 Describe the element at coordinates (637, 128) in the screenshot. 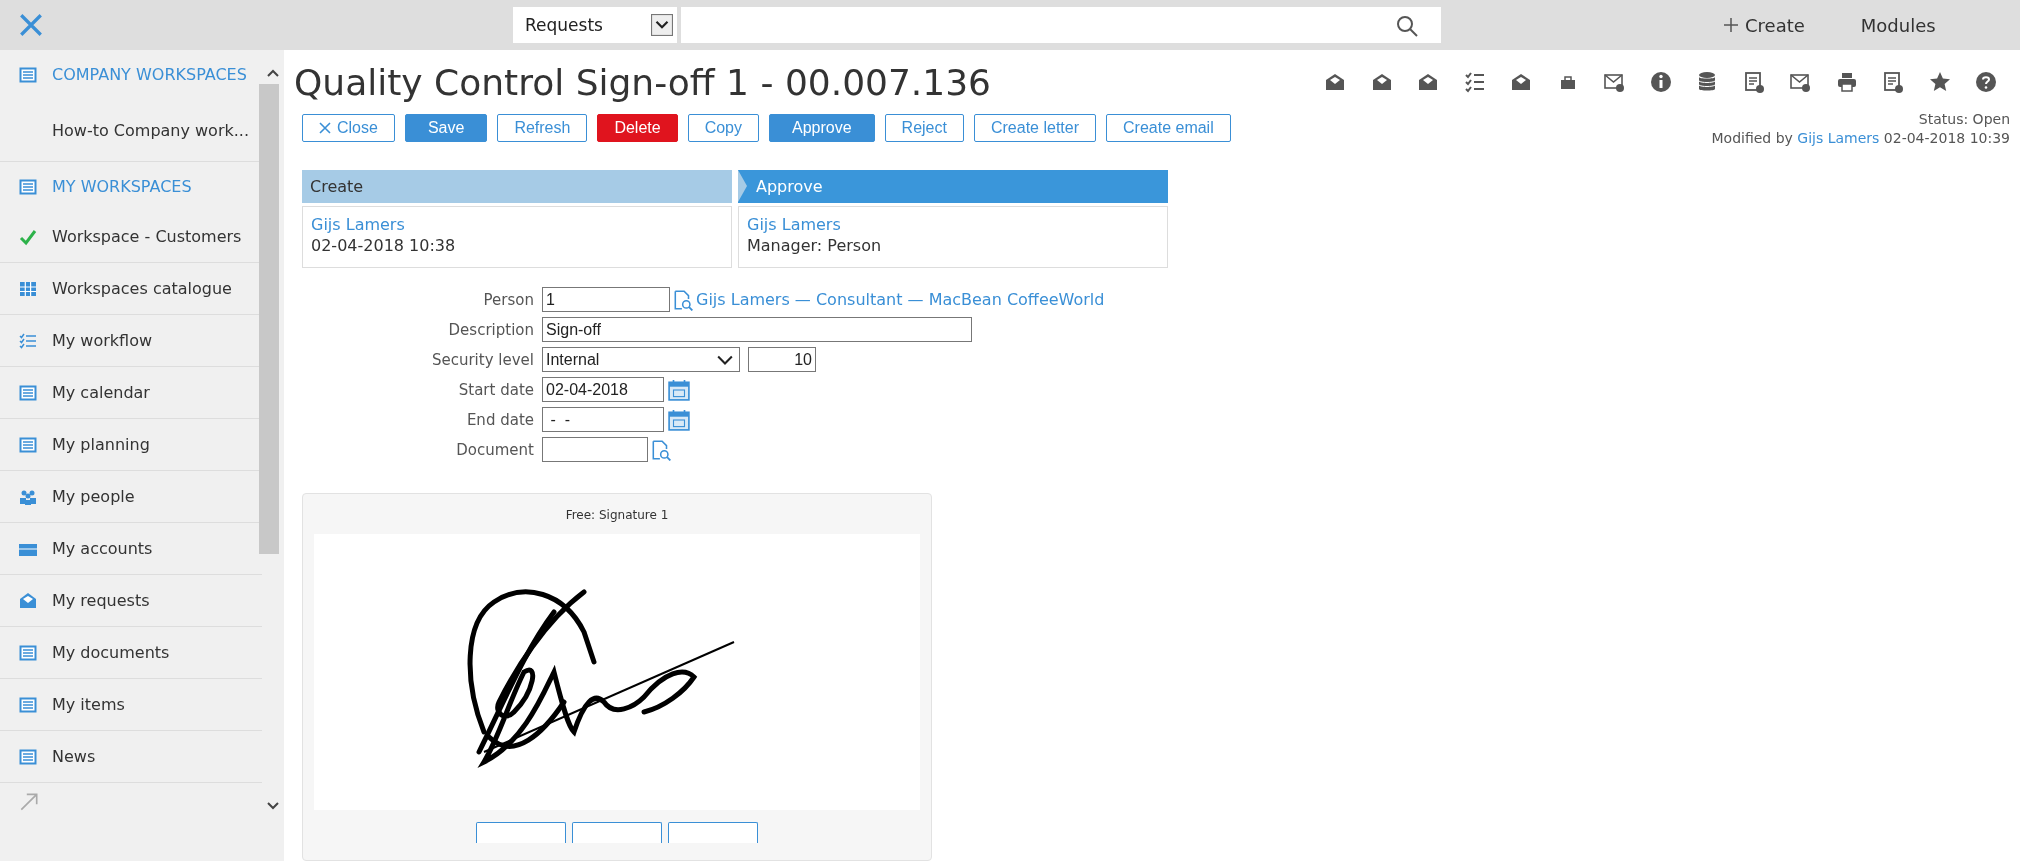

I see `action-button: Delete` at that location.